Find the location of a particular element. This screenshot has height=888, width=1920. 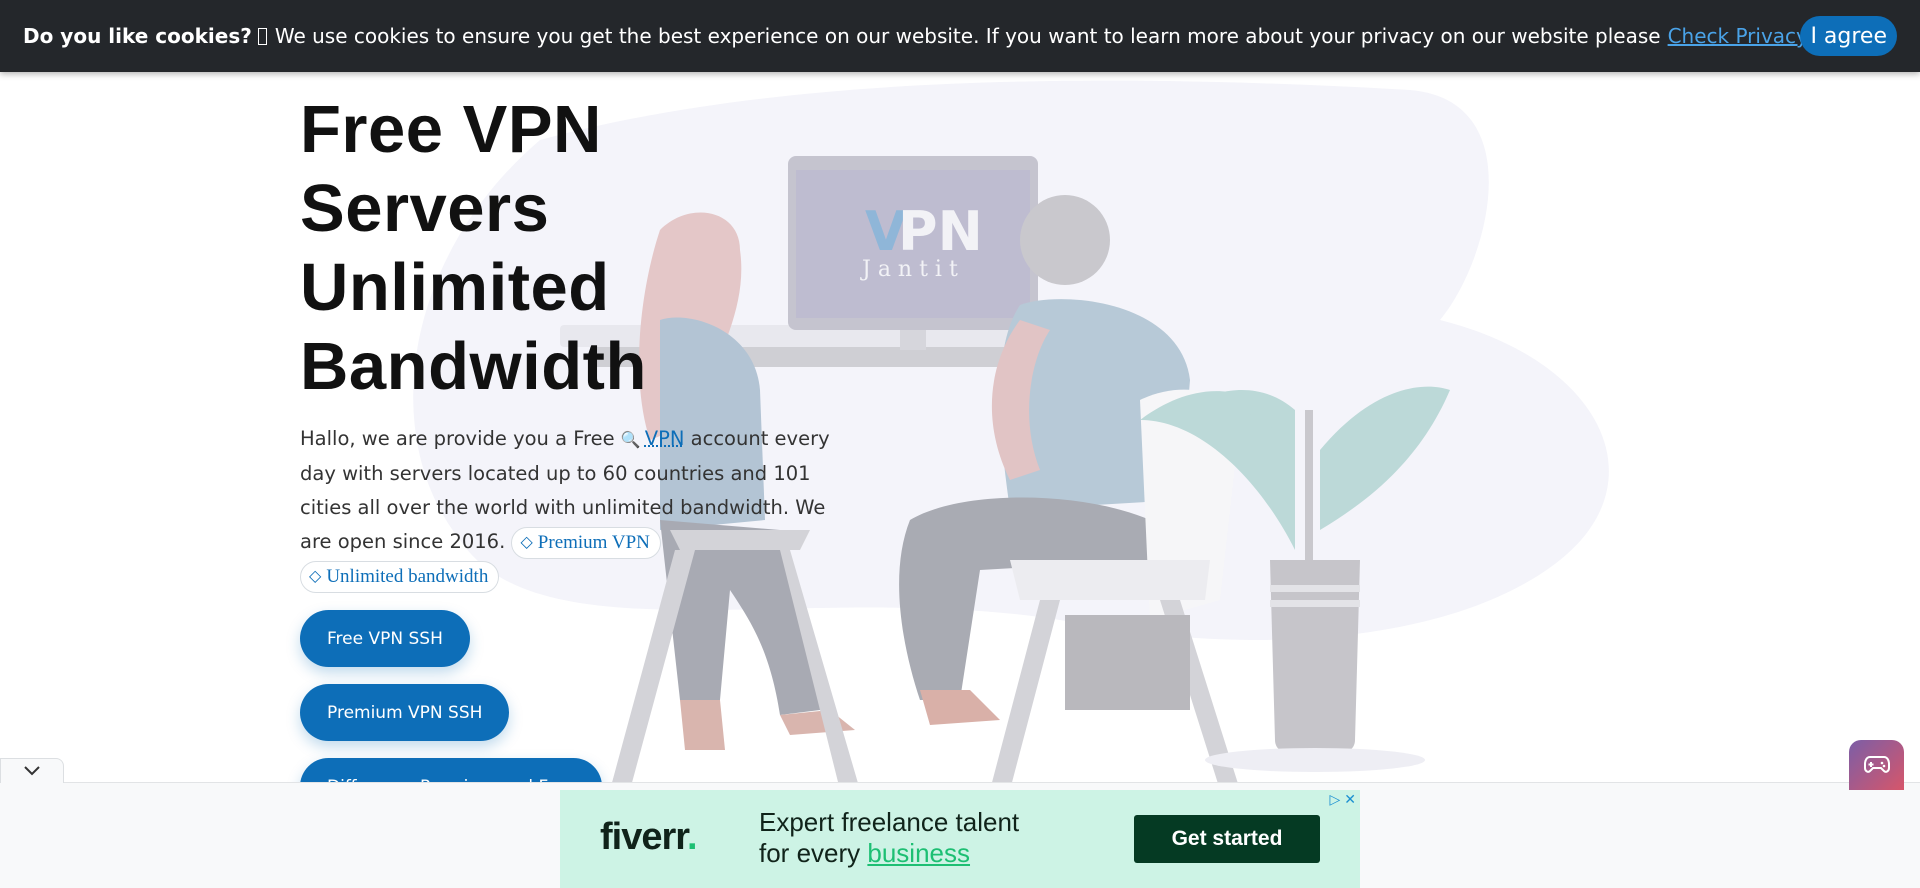

plant-shadow is located at coordinates (1315, 760).